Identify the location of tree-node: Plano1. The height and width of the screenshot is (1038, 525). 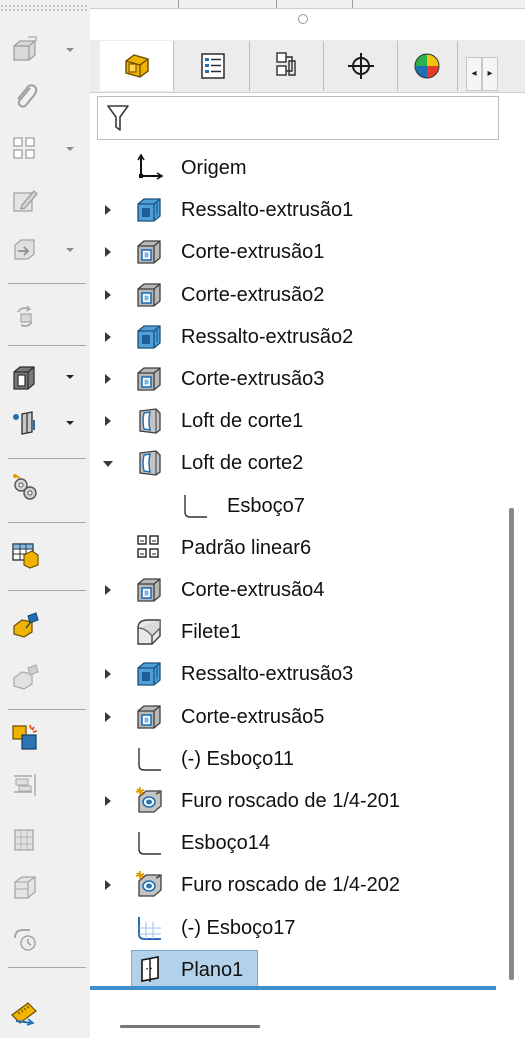
(300, 970).